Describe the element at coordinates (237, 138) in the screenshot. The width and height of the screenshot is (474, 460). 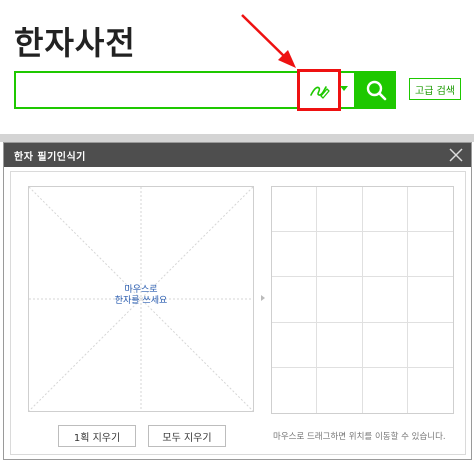
I see `section-divider` at that location.